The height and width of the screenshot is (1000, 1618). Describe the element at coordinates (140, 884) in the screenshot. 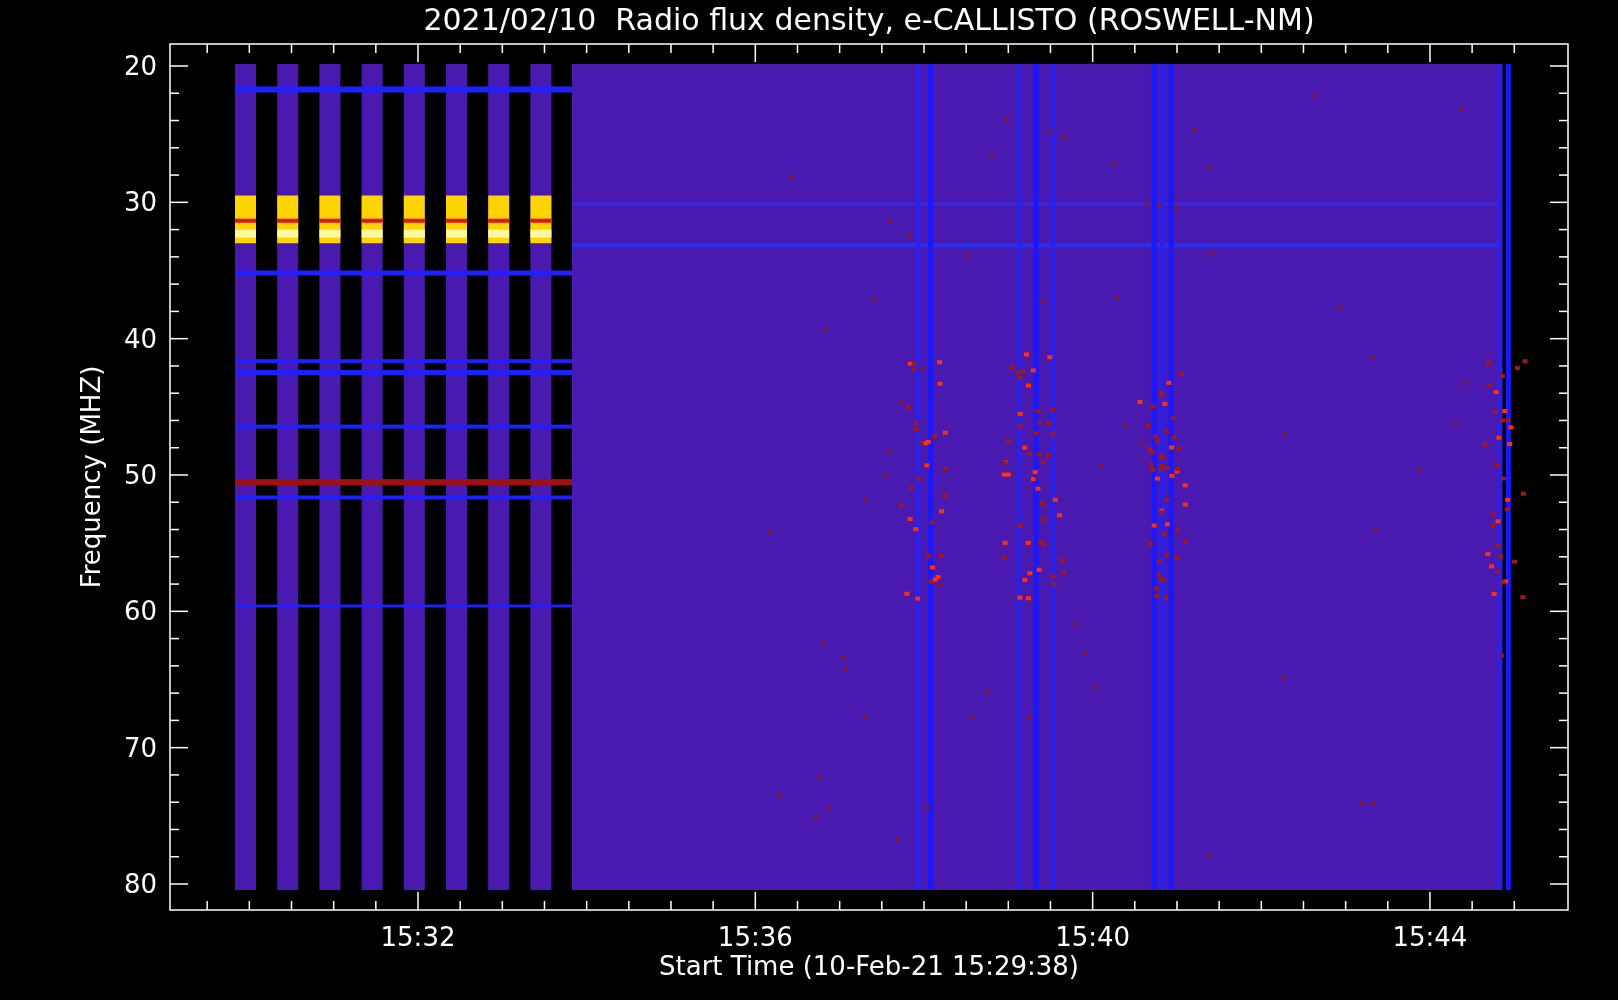

I see `y-tick-label: 80` at that location.